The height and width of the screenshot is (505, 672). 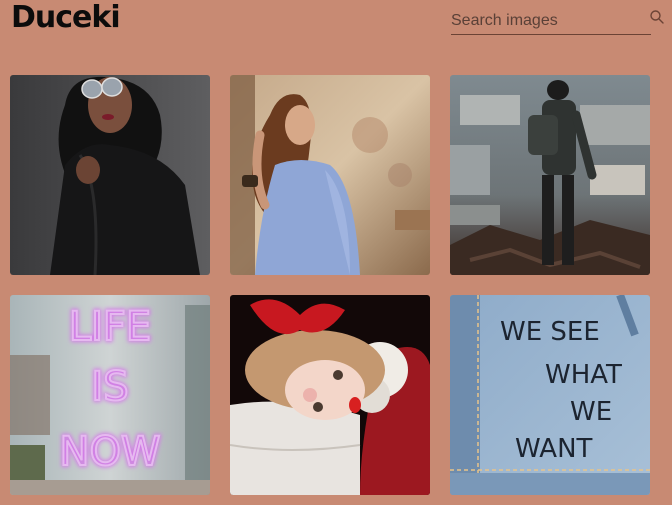 What do you see at coordinates (541, 21) in the screenshot?
I see `search-input` at bounding box center [541, 21].